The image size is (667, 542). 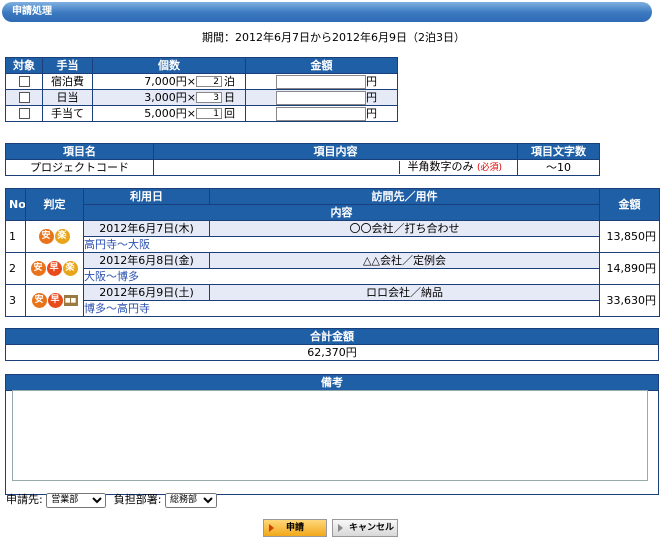 I want to click on trip-no: 3, so click(x=15, y=300).